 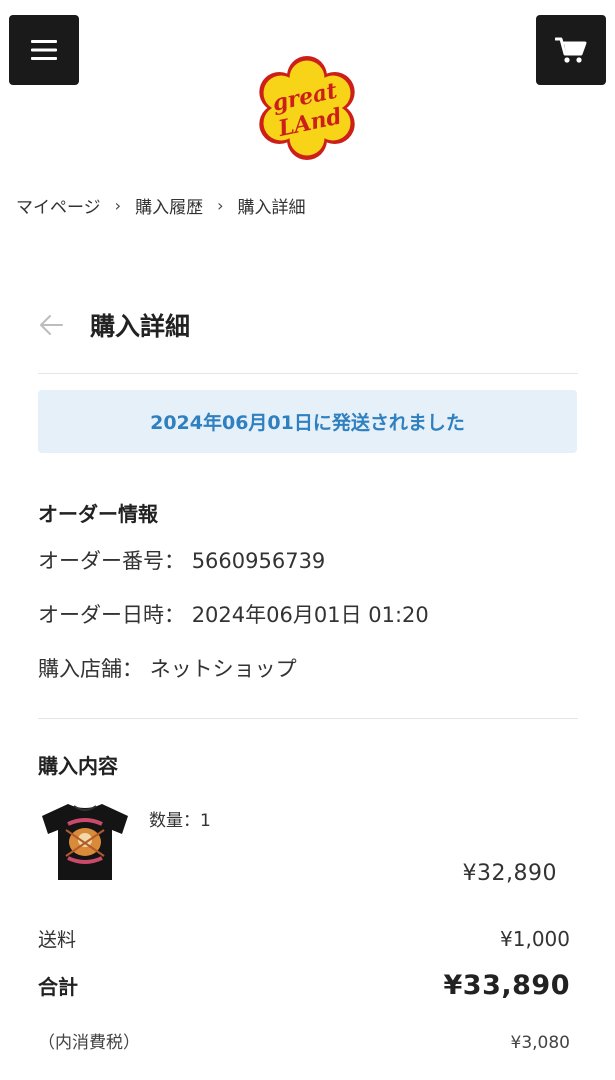 I want to click on shipping-status-banner: 2024年06月01日に発送されました, so click(x=307, y=421).